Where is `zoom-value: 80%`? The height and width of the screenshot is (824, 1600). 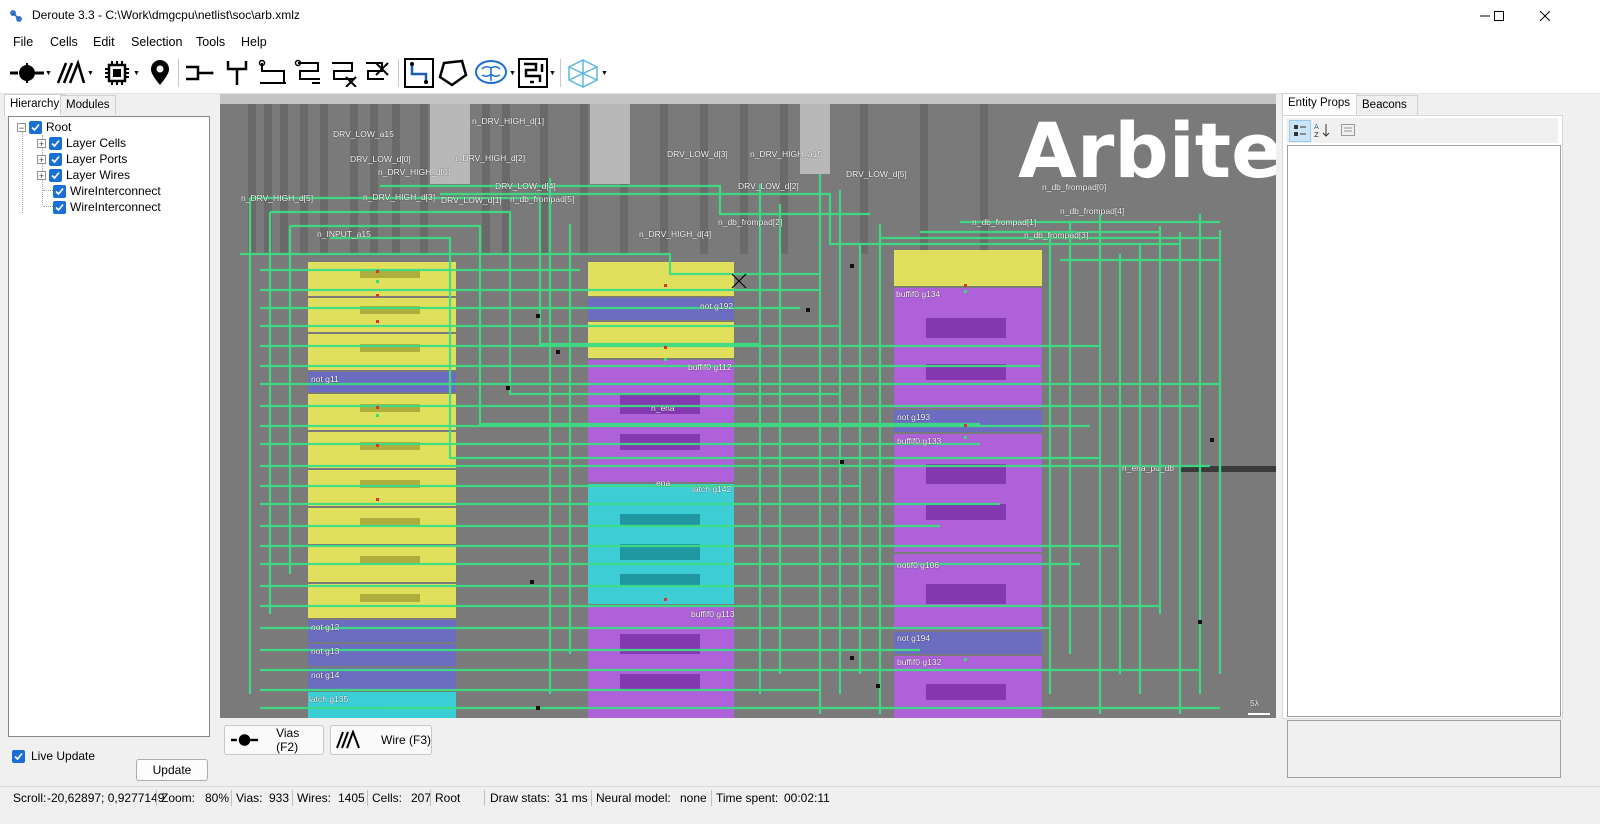 zoom-value: 80% is located at coordinates (217, 798).